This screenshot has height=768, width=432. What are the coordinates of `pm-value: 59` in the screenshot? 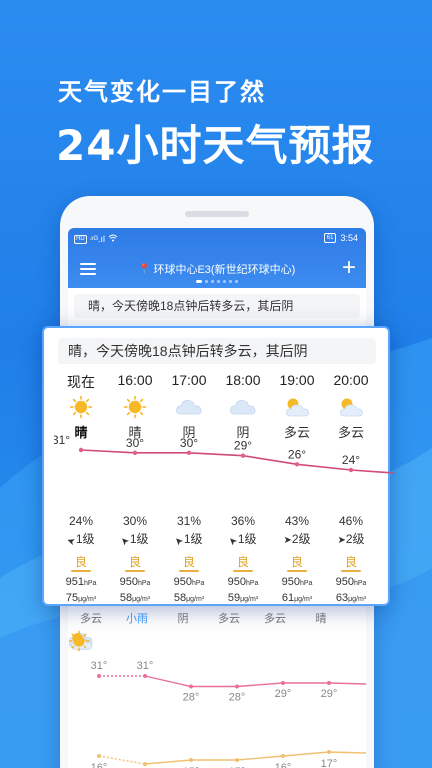 It's located at (234, 598).